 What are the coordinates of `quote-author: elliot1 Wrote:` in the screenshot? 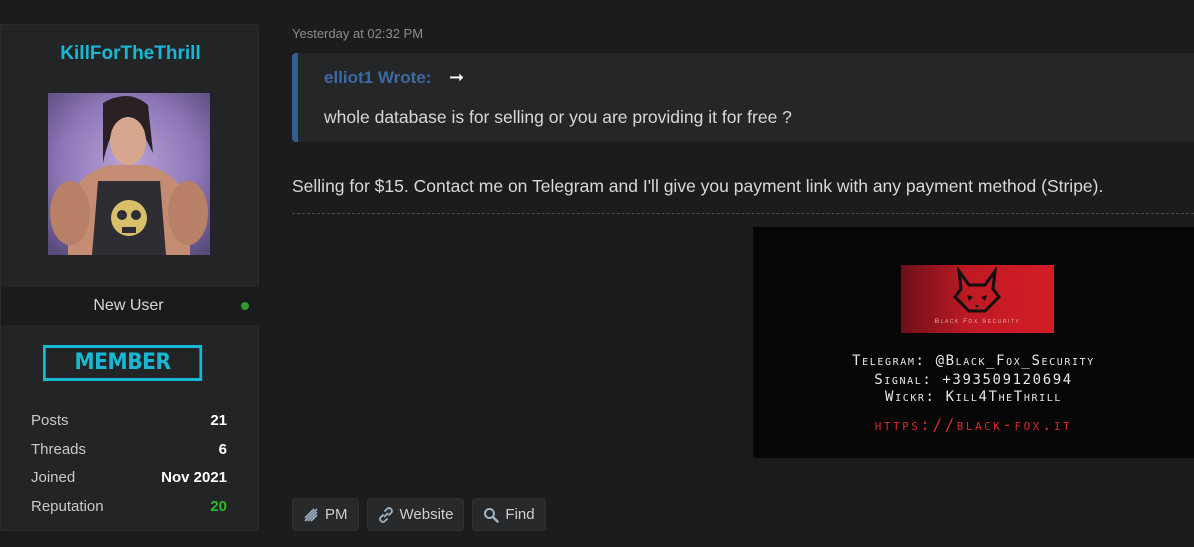 It's located at (377, 78).